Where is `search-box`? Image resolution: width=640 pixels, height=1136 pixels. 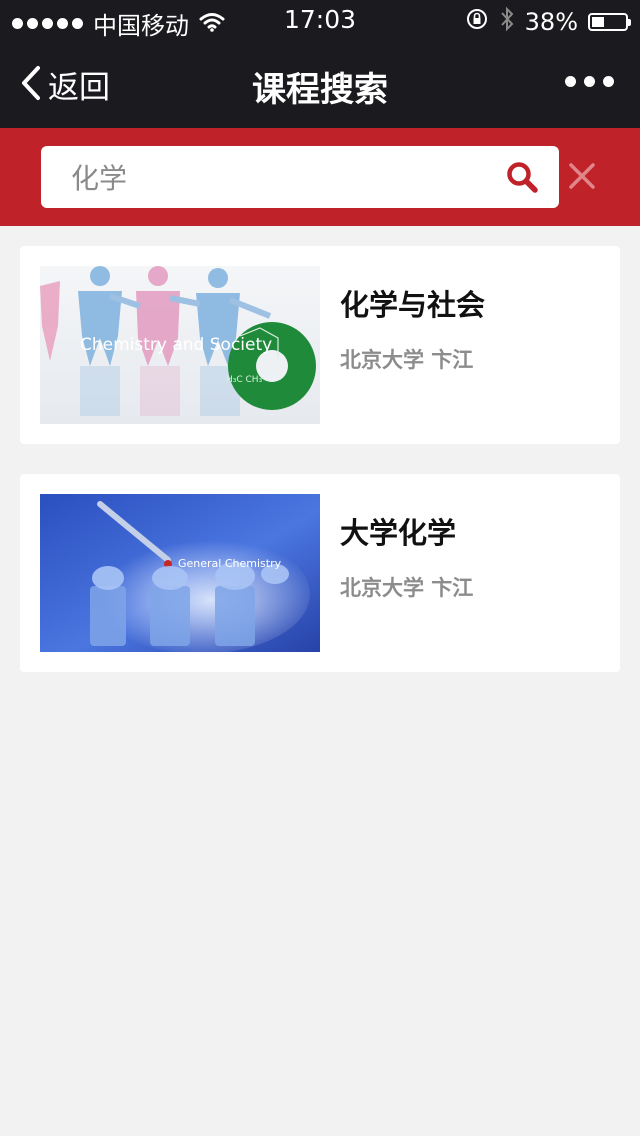
search-box is located at coordinates (300, 177).